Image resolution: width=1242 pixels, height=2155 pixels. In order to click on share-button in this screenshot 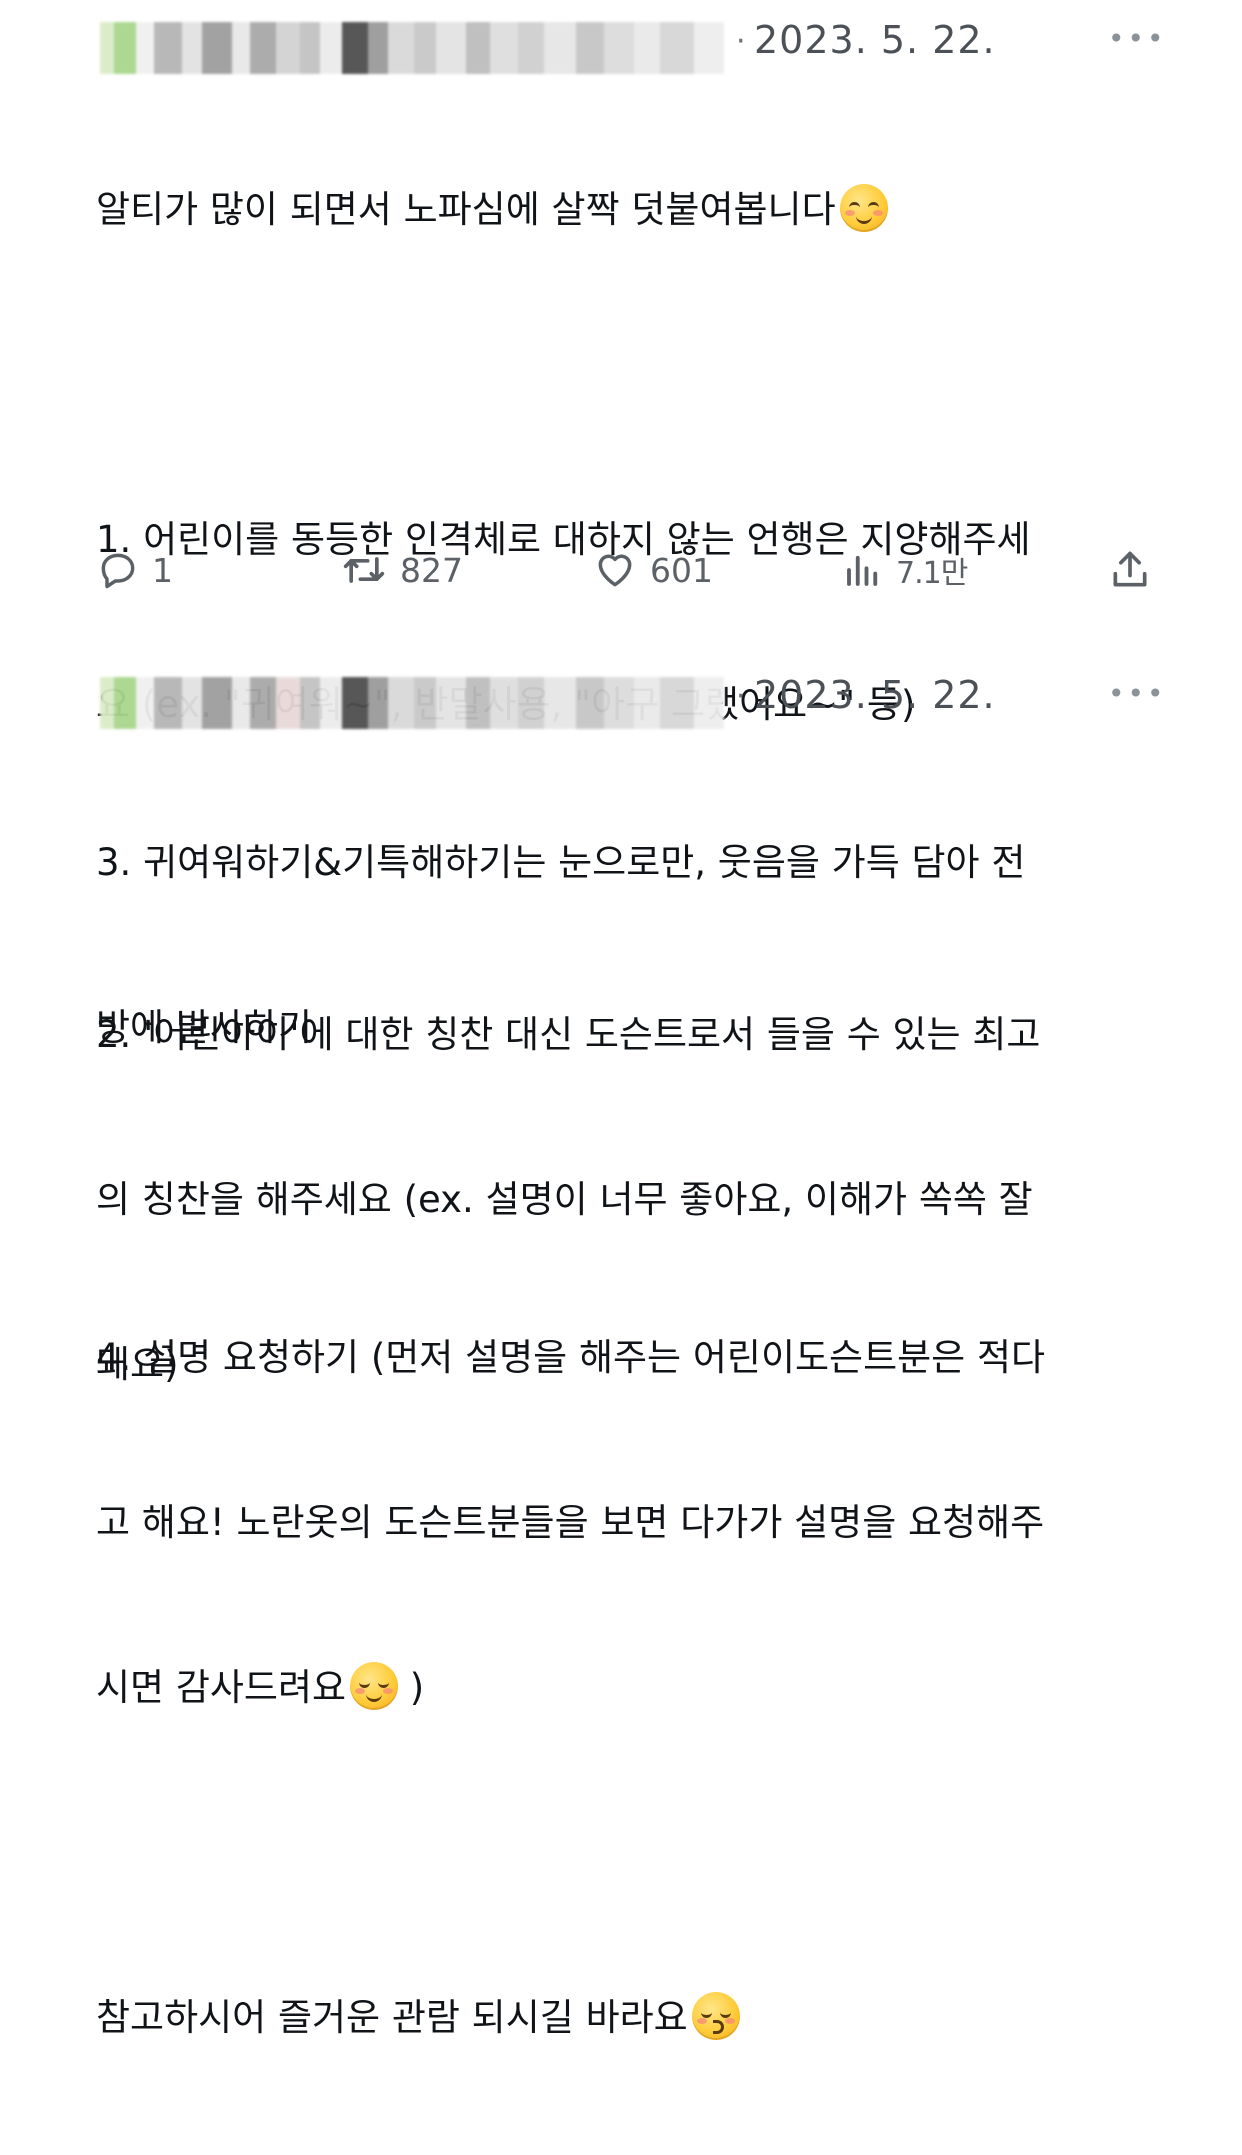, I will do `click(1130, 570)`.